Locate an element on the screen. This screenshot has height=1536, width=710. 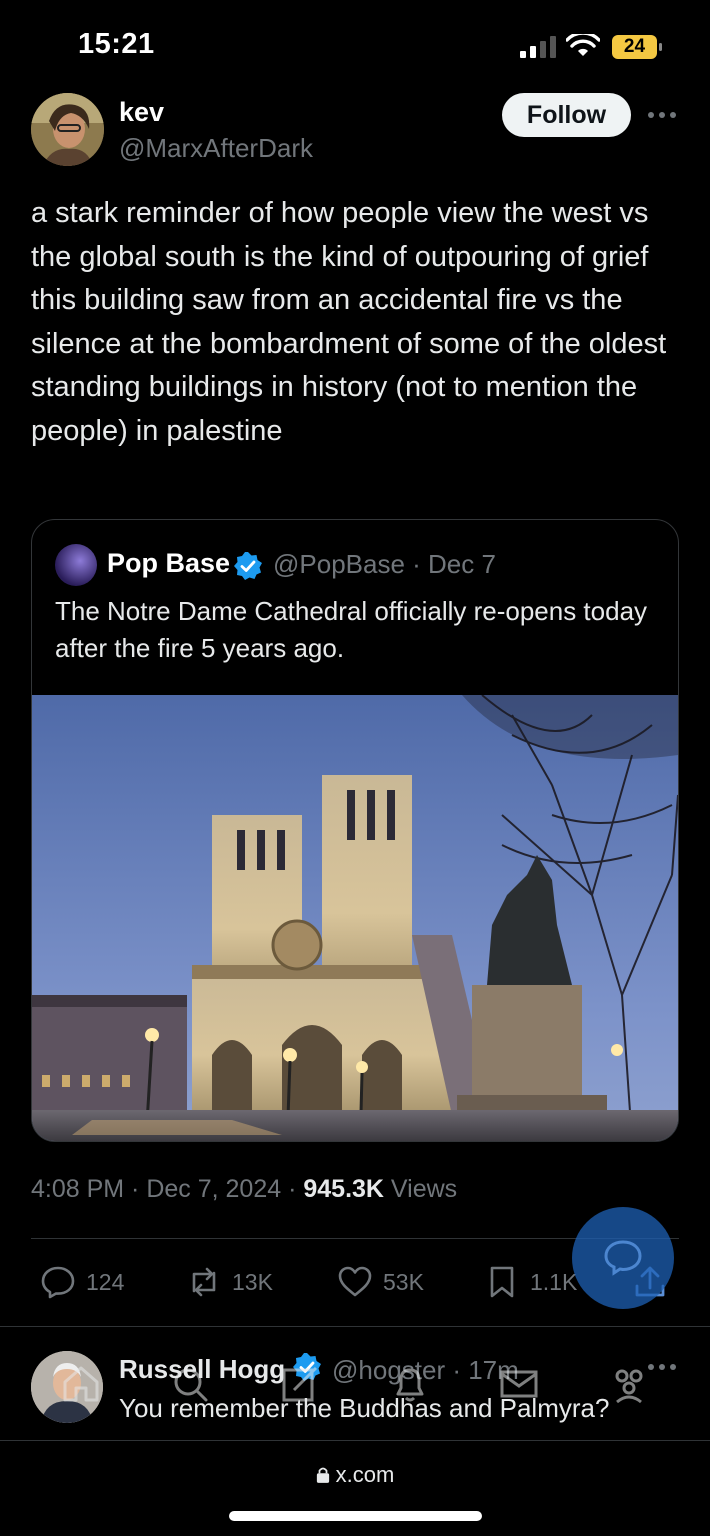
bookmark-icon is located at coordinates (502, 1282).